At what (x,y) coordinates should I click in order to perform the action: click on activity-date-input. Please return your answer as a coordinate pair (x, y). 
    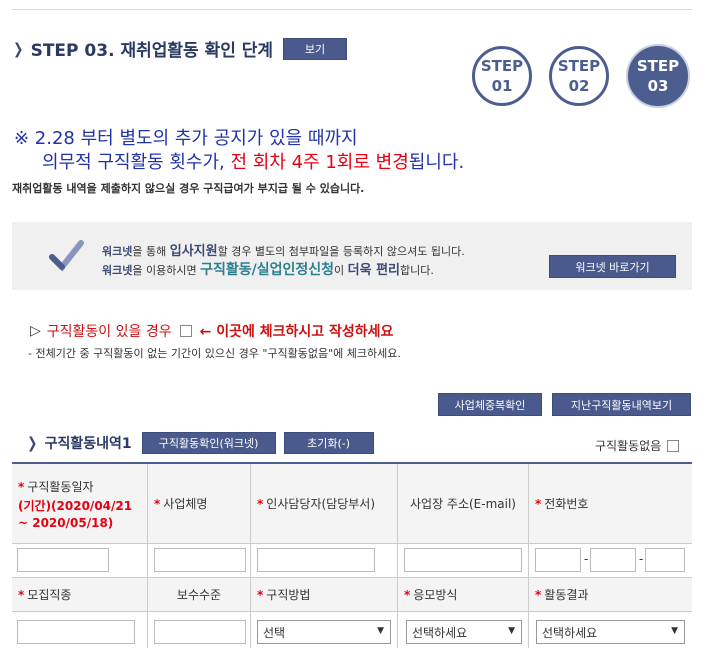
    Looking at the image, I should click on (63, 560).